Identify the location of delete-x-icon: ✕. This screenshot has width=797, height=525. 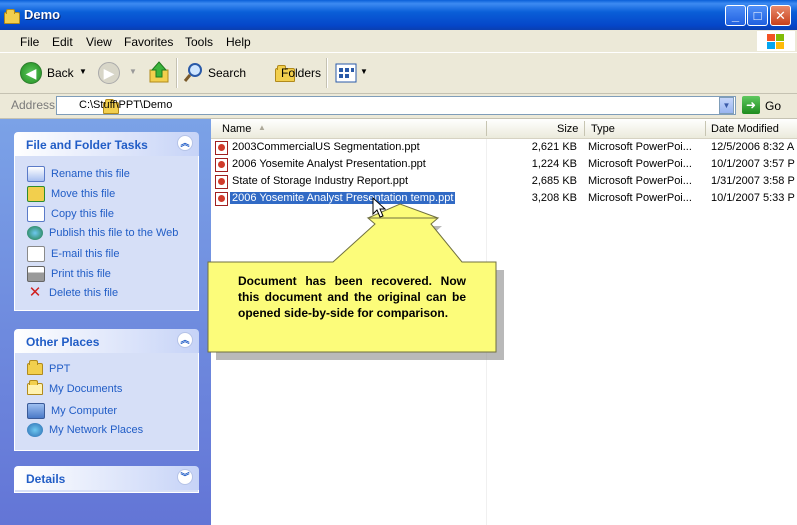
(35, 292).